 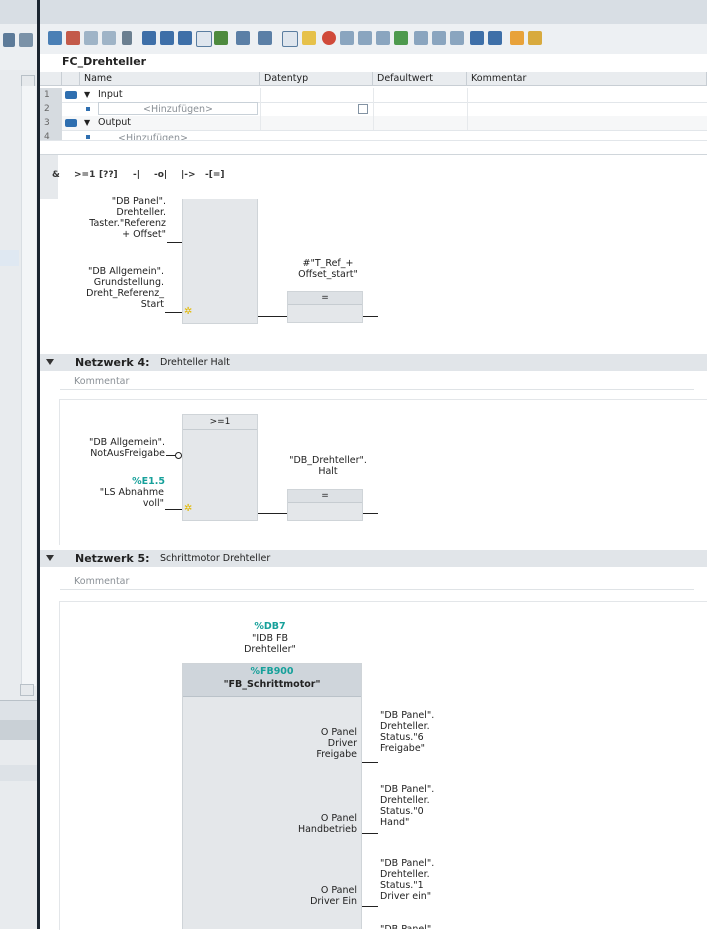 I want to click on datatype-picker-icon, so click(x=363, y=109).